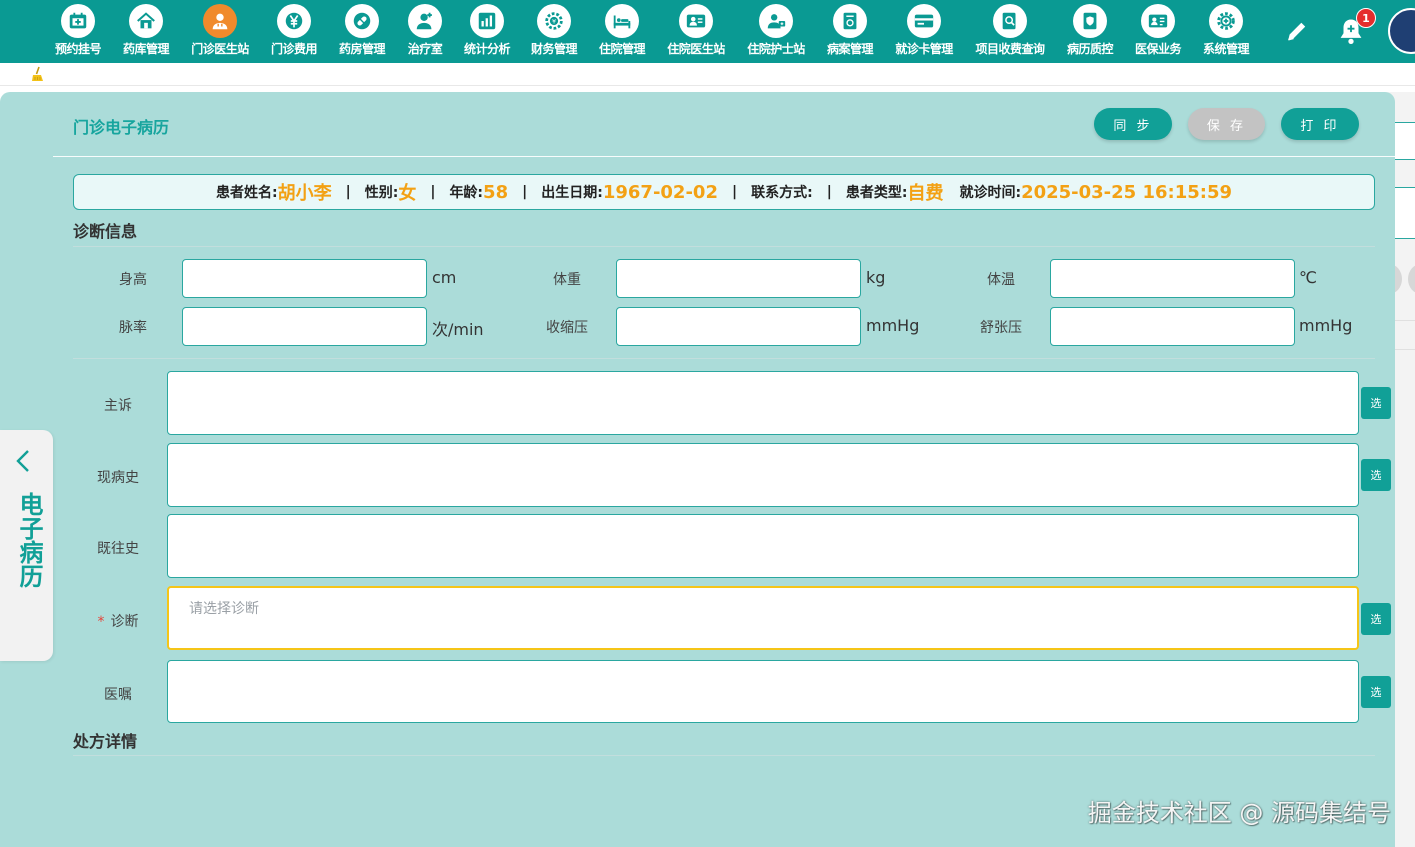  I want to click on clear-broom-icon, so click(38, 74).